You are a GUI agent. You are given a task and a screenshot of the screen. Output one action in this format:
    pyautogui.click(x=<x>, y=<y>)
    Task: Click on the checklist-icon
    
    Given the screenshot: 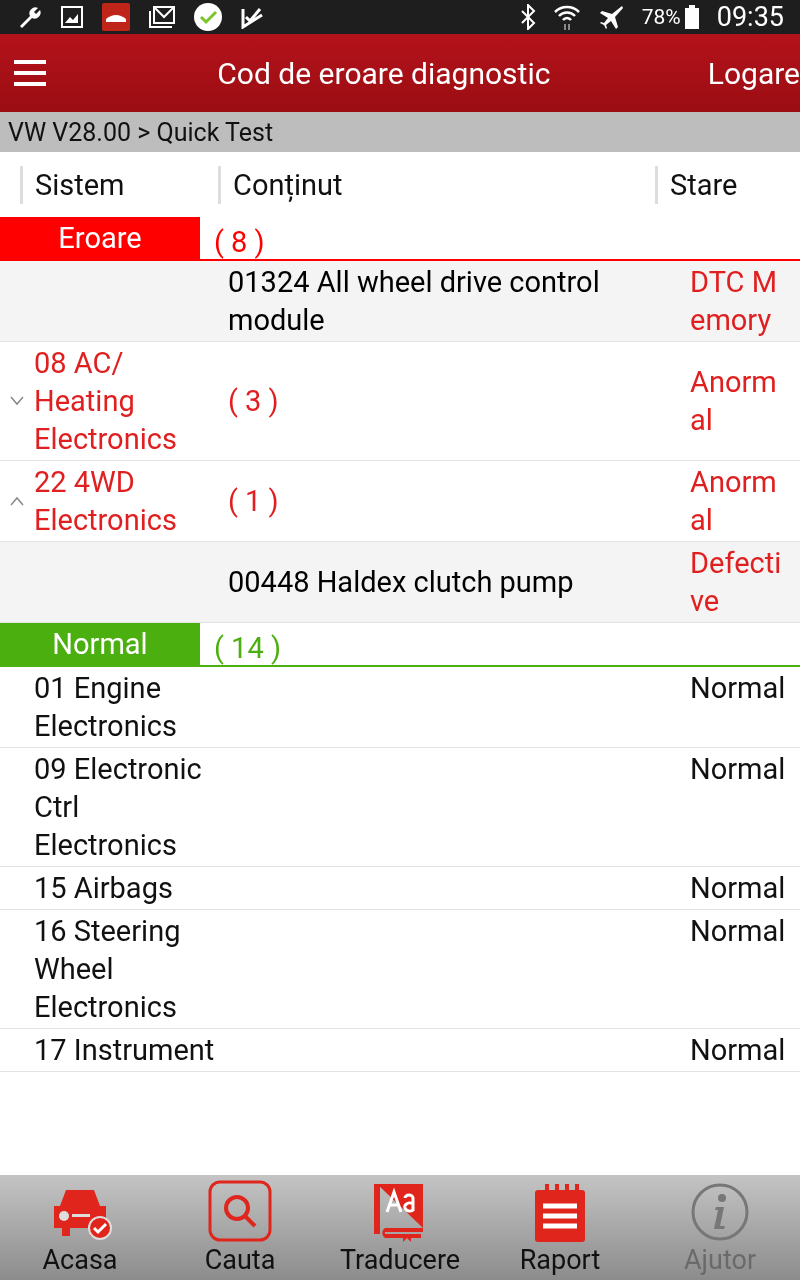 What is the action you would take?
    pyautogui.click(x=252, y=17)
    